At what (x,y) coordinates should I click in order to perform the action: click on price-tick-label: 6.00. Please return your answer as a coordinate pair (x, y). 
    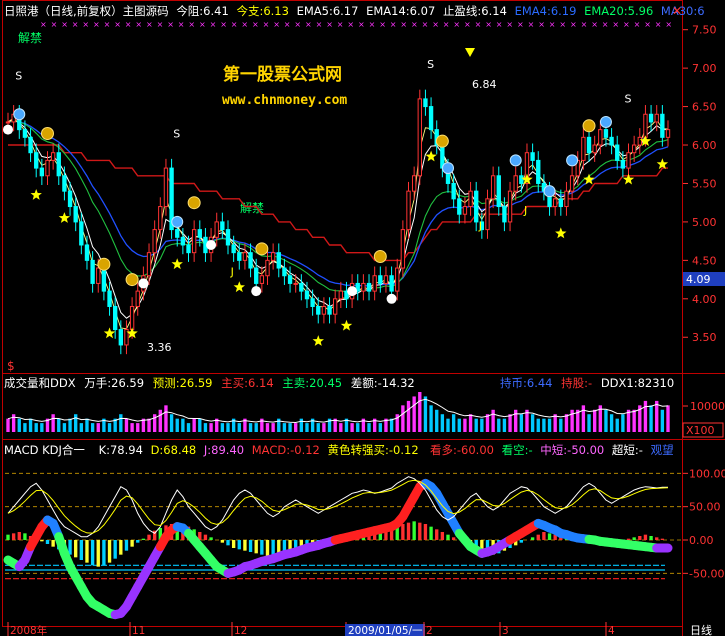
    Looking at the image, I should click on (704, 145).